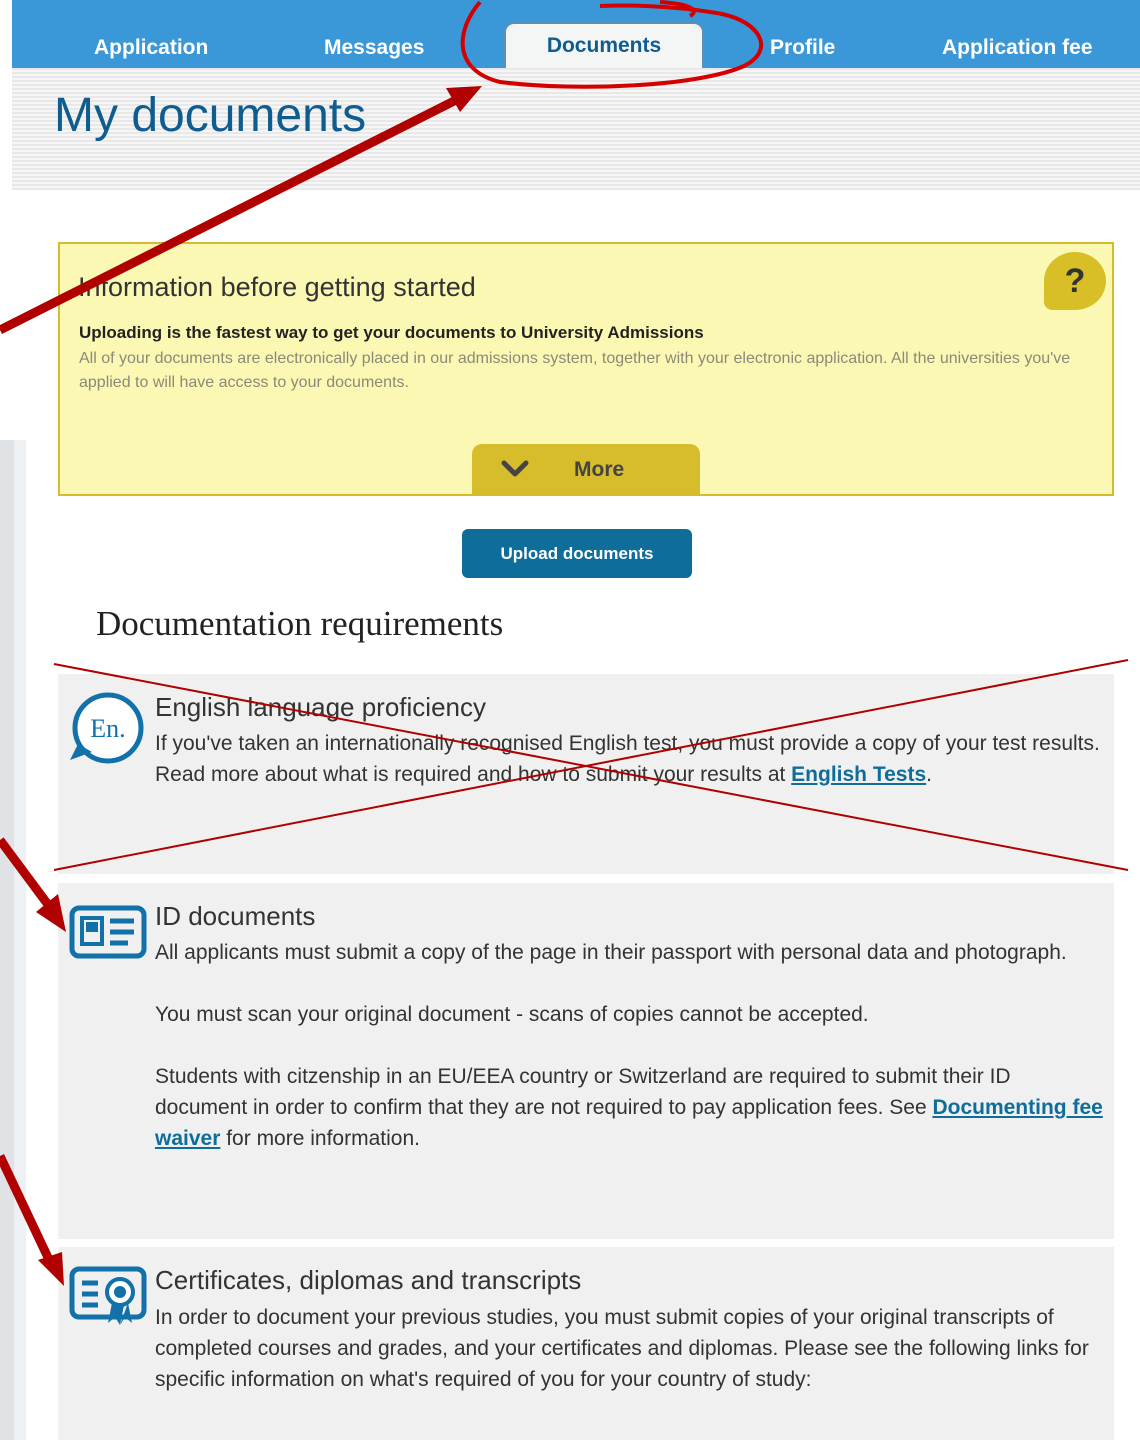  Describe the element at coordinates (1017, 48) in the screenshot. I see `tab-application-fee: Application fee` at that location.